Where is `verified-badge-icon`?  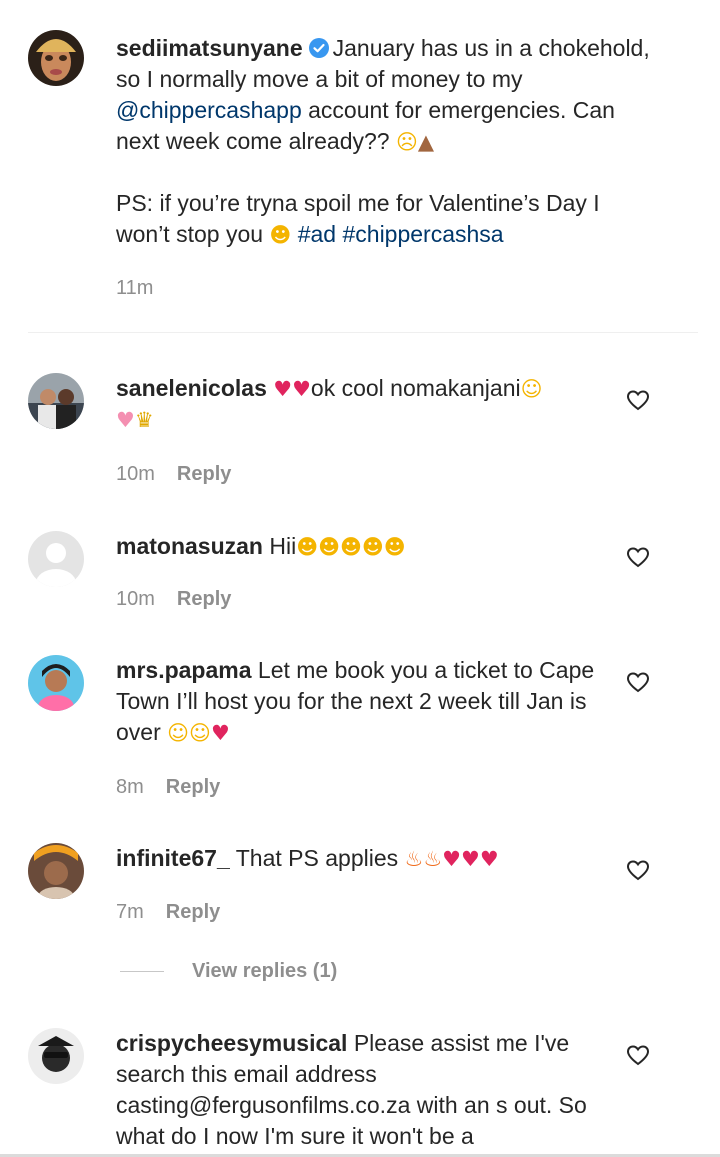
verified-badge-icon is located at coordinates (318, 48).